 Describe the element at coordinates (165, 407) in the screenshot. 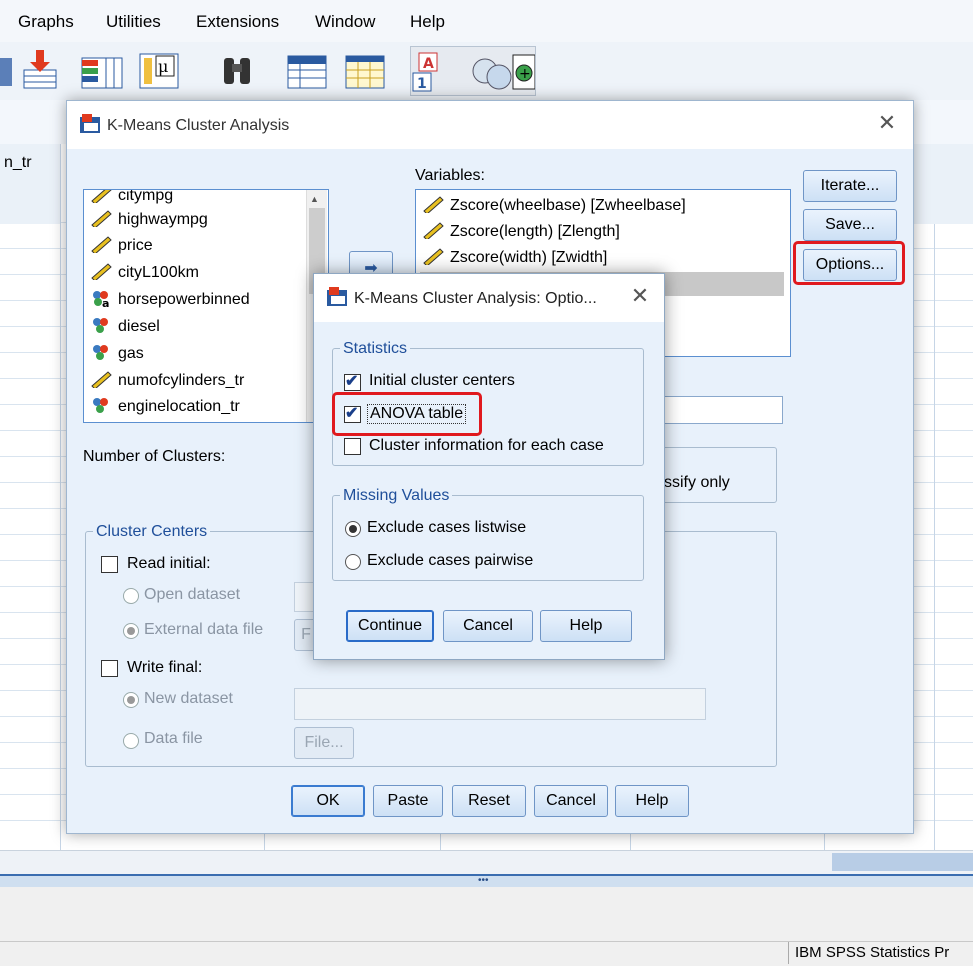

I see `list-item: enginelocation_tr` at that location.